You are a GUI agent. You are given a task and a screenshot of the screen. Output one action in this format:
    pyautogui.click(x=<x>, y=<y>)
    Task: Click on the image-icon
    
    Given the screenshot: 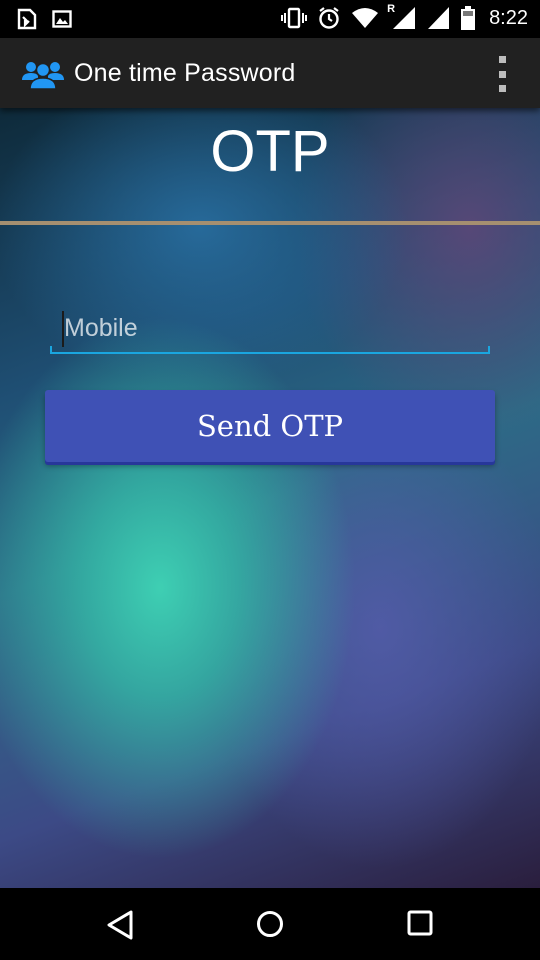 What is the action you would take?
    pyautogui.click(x=62, y=19)
    